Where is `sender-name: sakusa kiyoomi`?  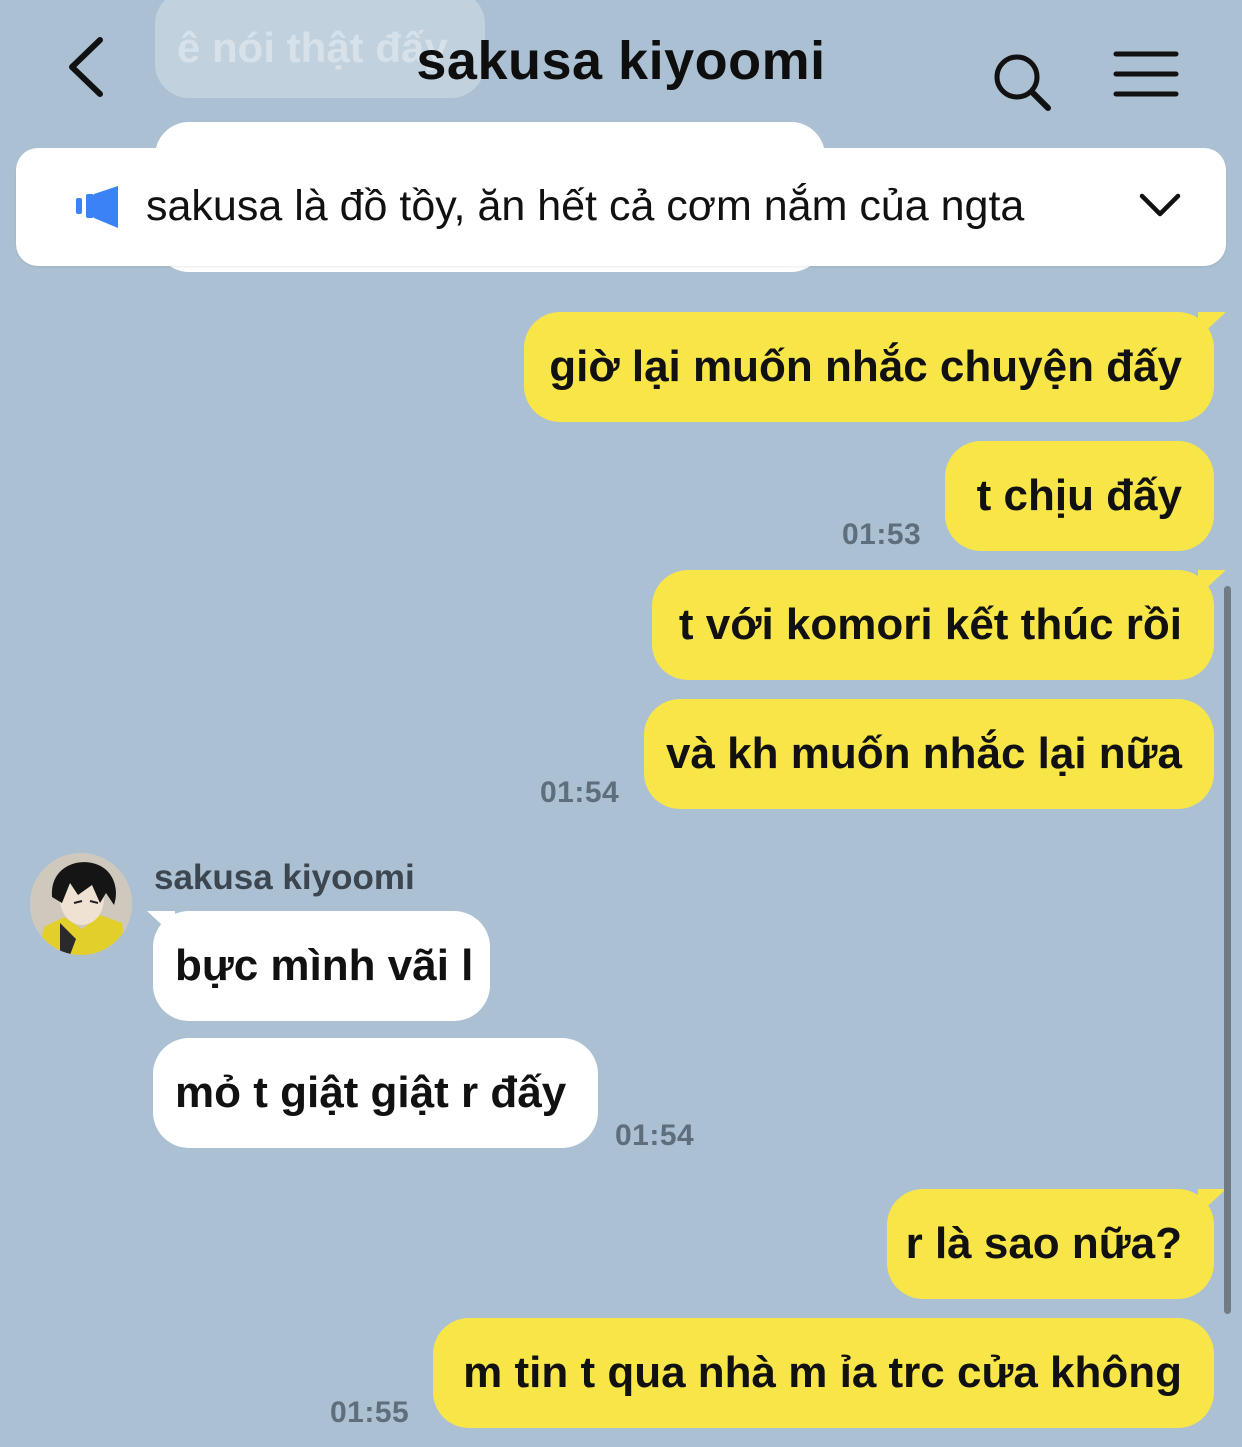
sender-name: sakusa kiyoomi is located at coordinates (284, 877).